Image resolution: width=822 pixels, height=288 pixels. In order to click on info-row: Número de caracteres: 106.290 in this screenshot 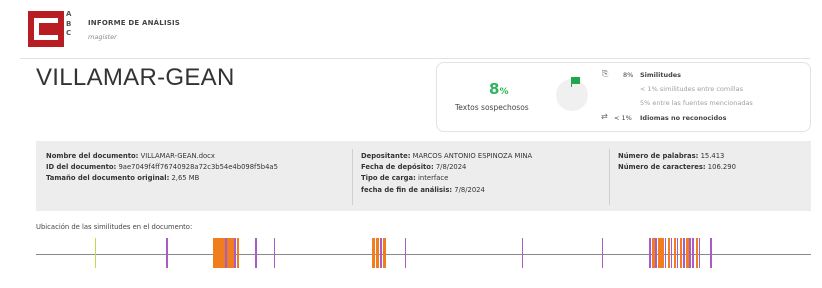, I will do `click(677, 167)`.